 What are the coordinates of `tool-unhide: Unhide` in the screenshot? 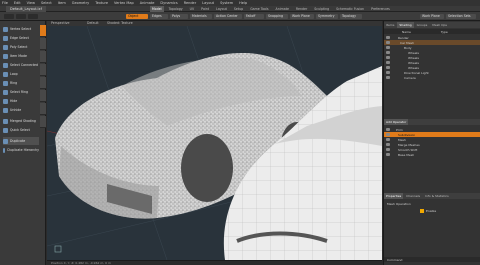 It's located at (21, 110).